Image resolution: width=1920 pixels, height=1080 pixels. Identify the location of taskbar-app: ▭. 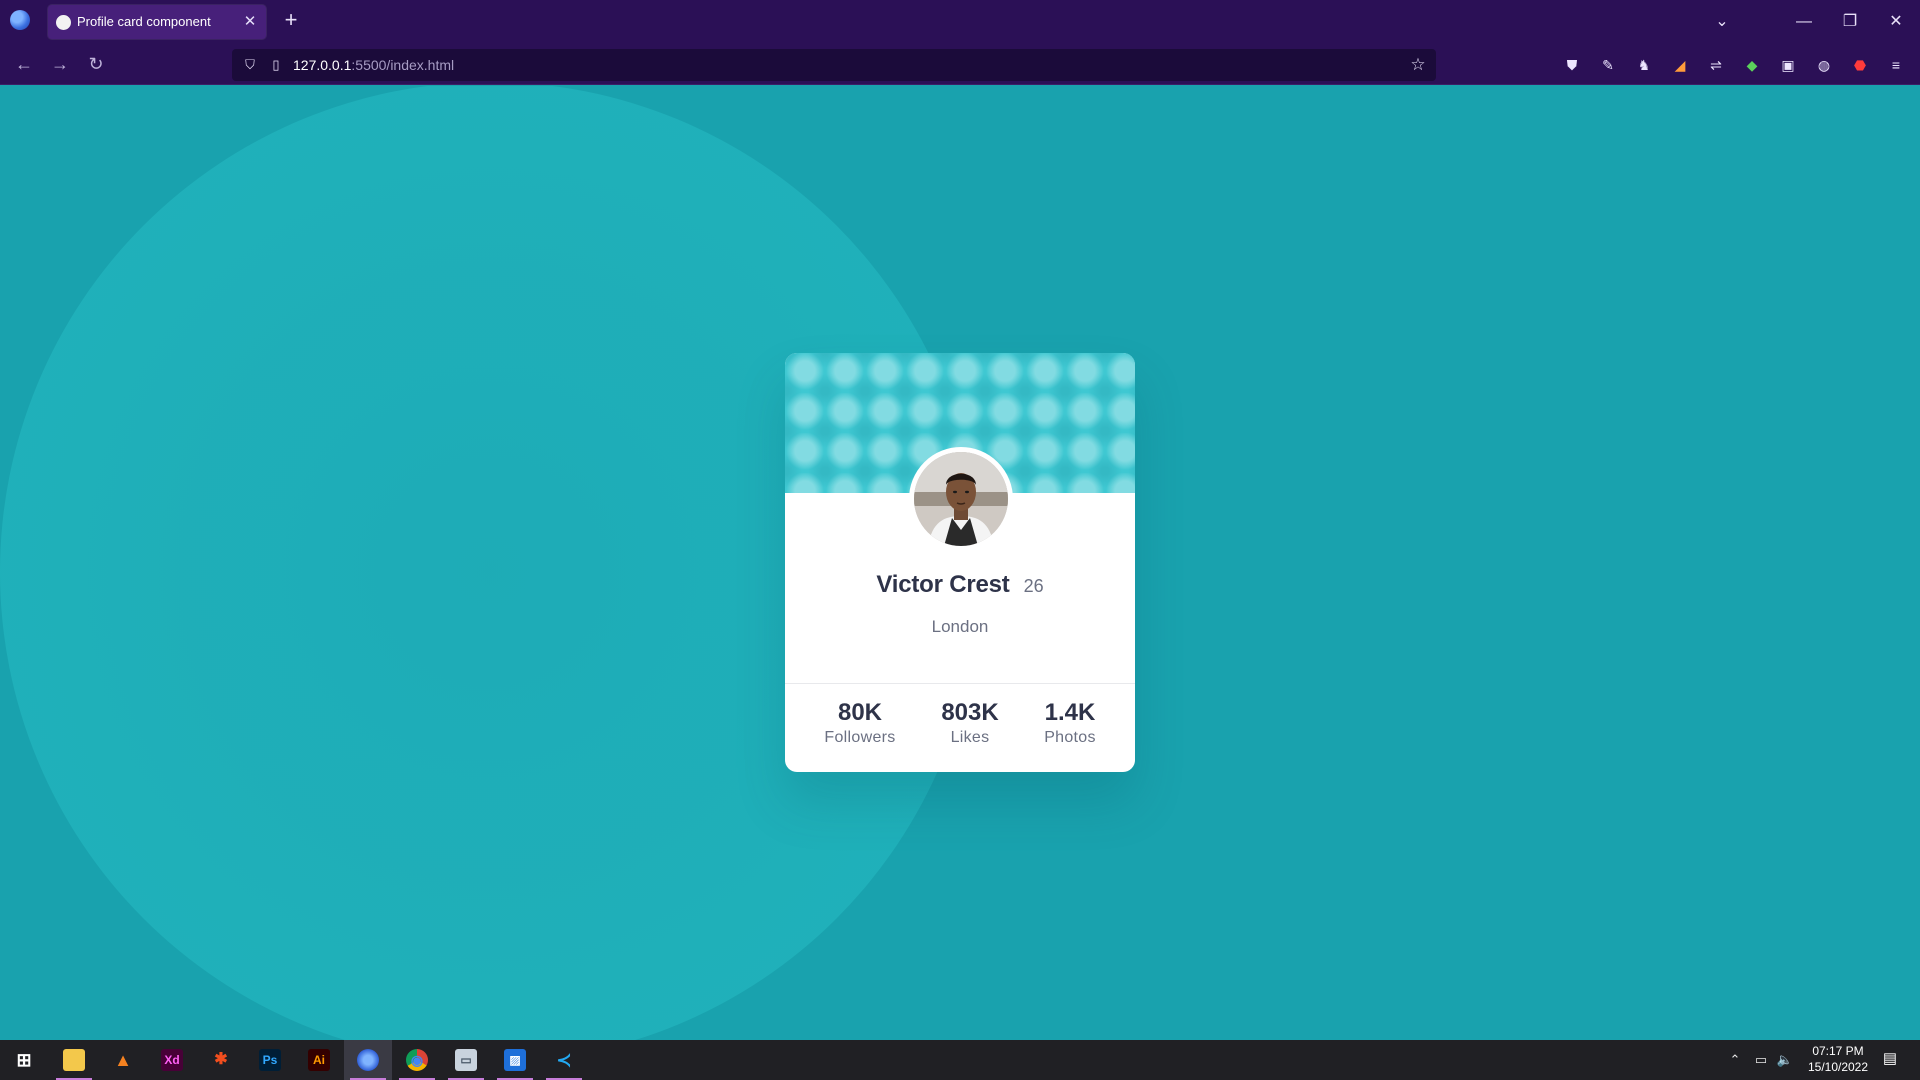
(466, 1060).